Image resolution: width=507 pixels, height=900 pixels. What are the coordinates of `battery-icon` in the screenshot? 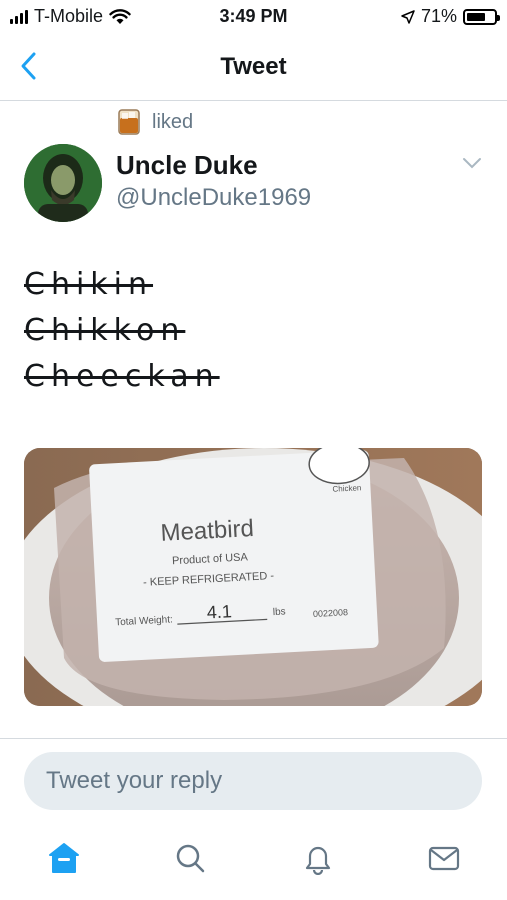 It's located at (481, 16).